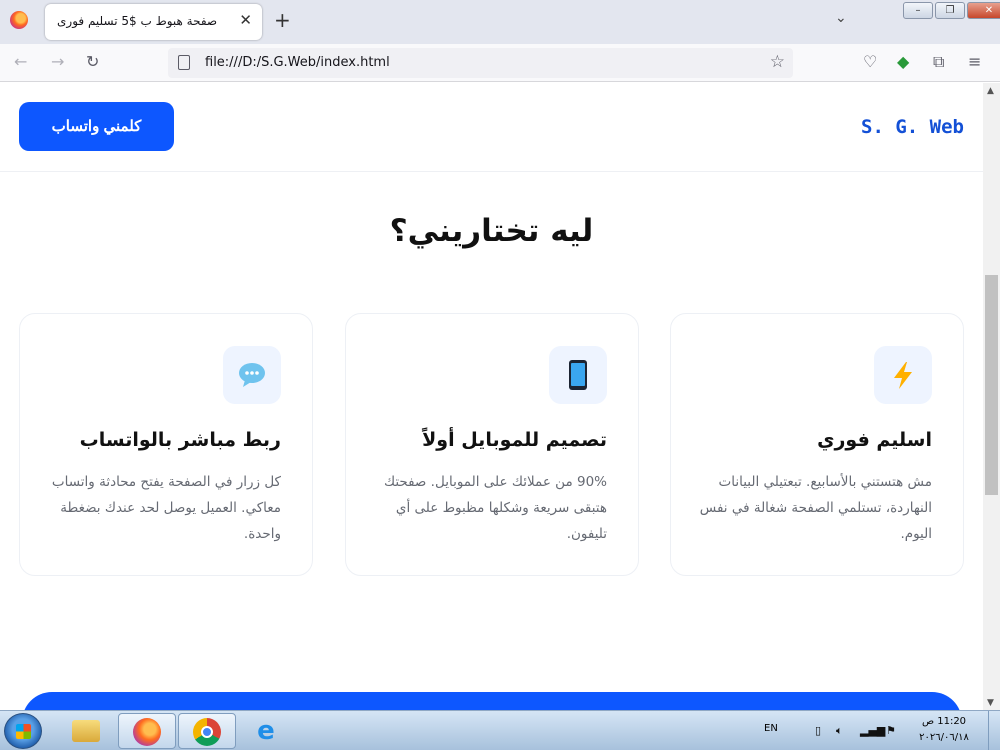  I want to click on whatsapp-contact-button: كلمني واتساب, so click(96, 126).